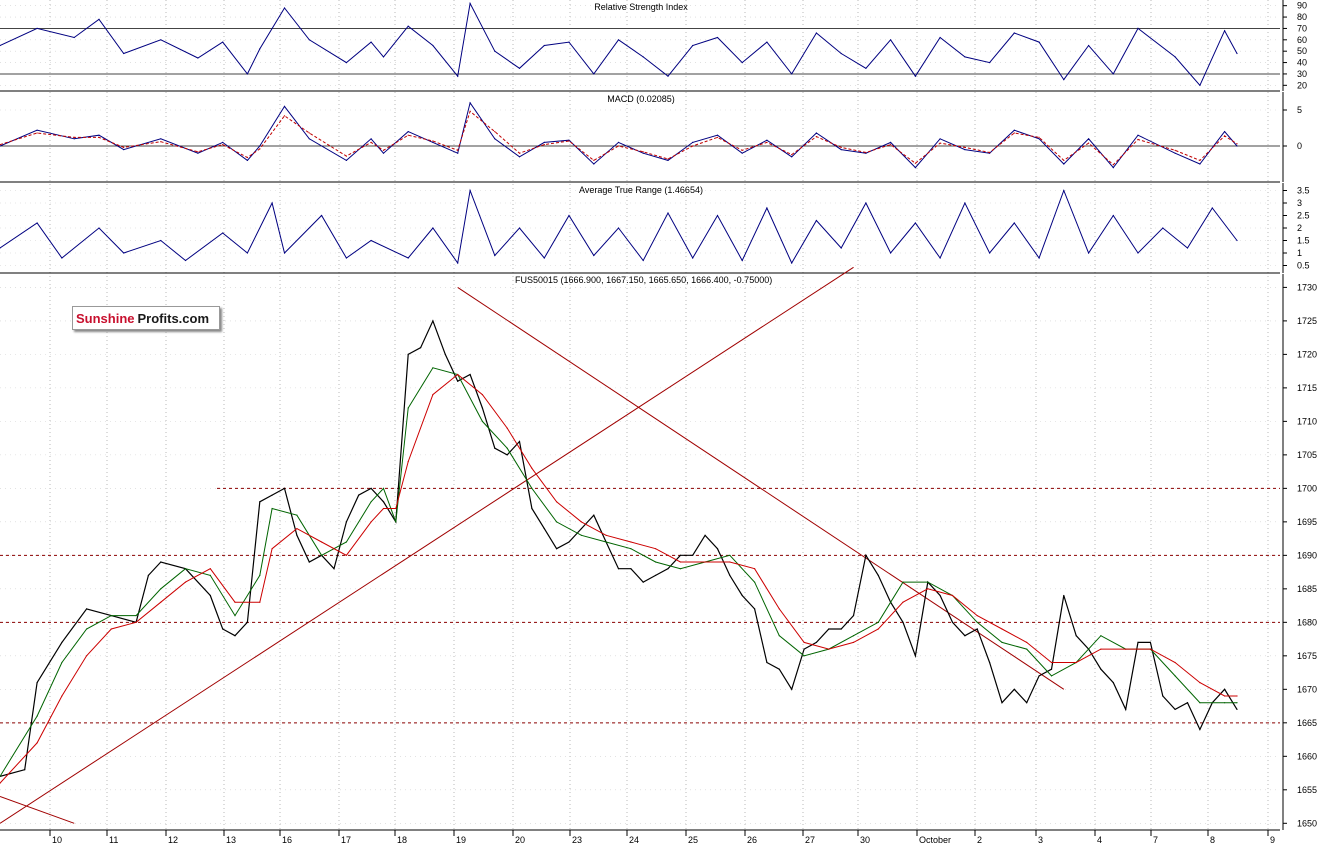  Describe the element at coordinates (1307, 421) in the screenshot. I see `y-tick-label-3-12: 1710` at that location.